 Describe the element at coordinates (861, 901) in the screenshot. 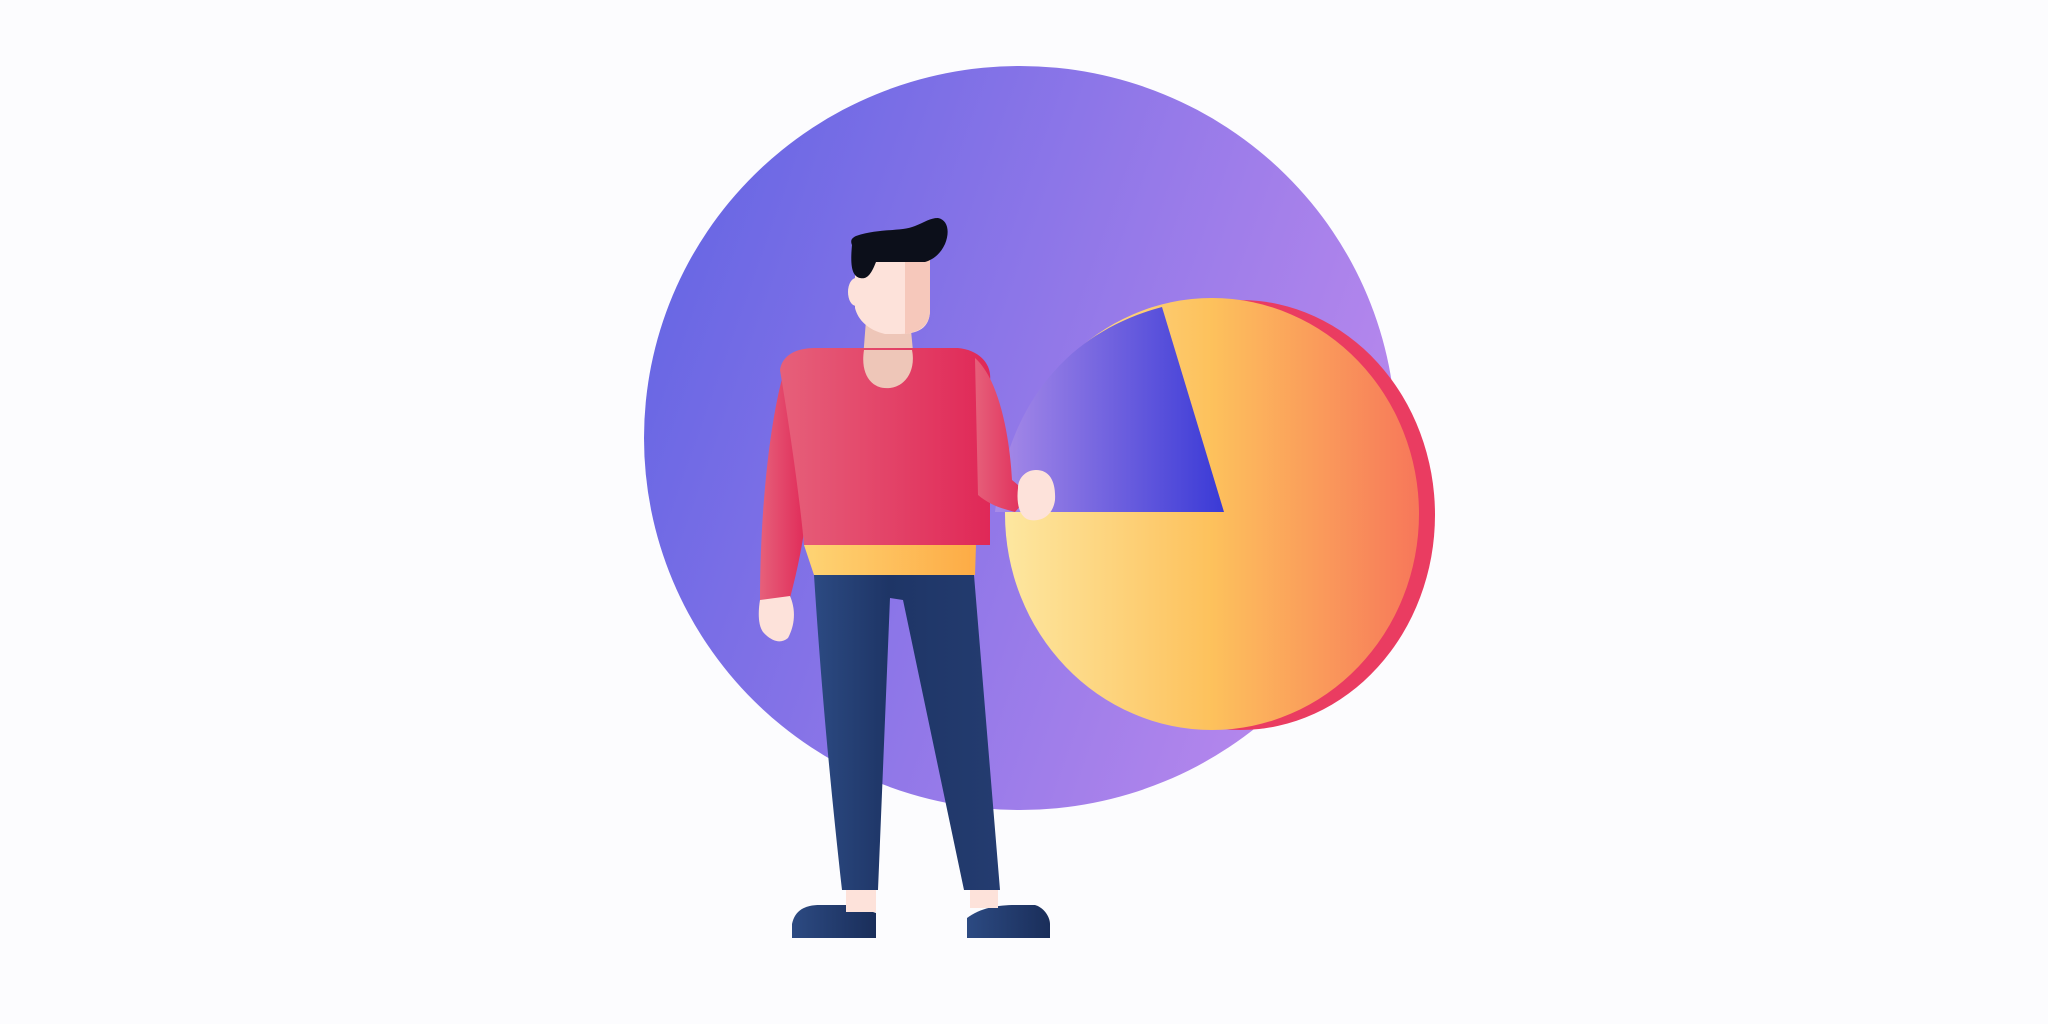

I see `left-ankle` at that location.